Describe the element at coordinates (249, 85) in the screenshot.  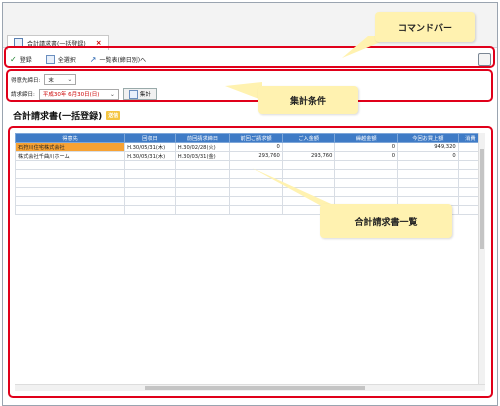
I see `conditions-highlight` at that location.